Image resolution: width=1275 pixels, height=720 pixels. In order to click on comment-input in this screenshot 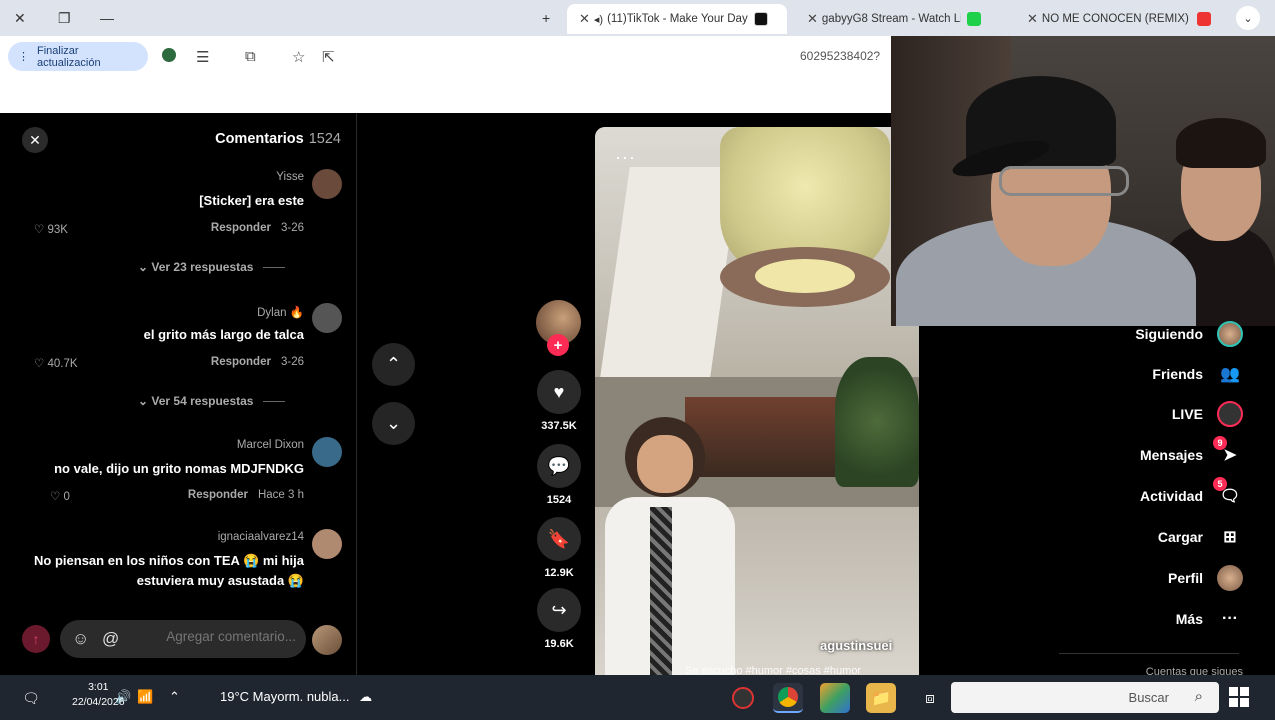, I will do `click(221, 636)`.